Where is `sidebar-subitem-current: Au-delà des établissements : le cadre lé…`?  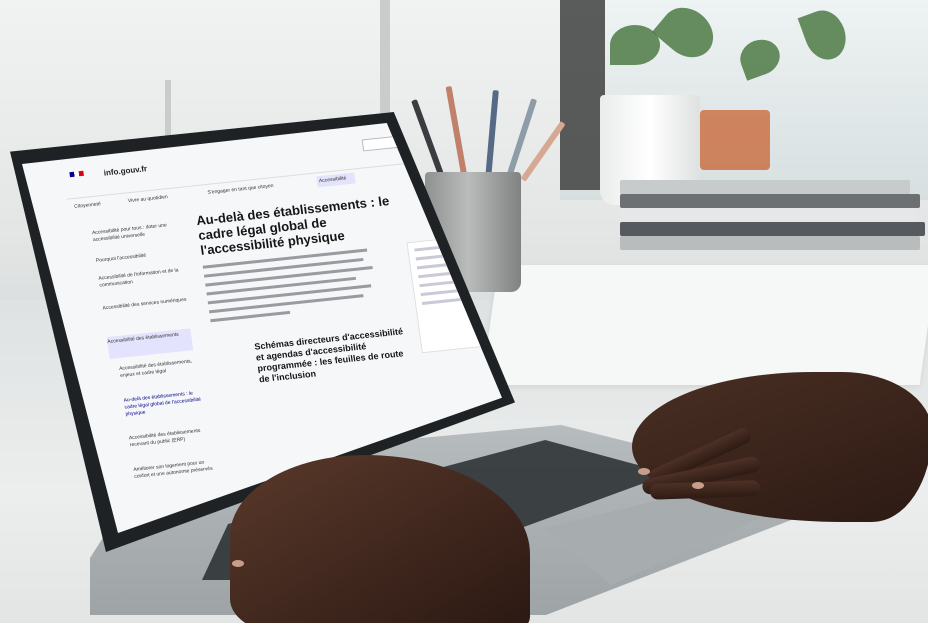 sidebar-subitem-current: Au-delà des établissements : le cadre lé… is located at coordinates (164, 403).